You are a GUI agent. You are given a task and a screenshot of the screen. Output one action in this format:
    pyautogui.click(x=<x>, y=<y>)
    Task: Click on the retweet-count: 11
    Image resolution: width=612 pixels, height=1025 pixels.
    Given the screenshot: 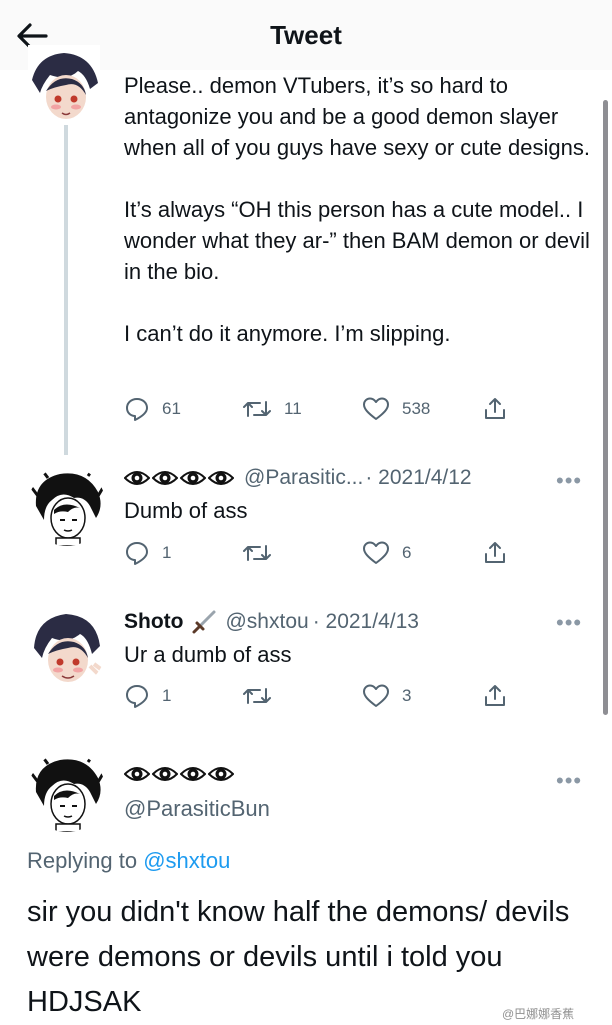 What is the action you would take?
    pyautogui.click(x=293, y=408)
    